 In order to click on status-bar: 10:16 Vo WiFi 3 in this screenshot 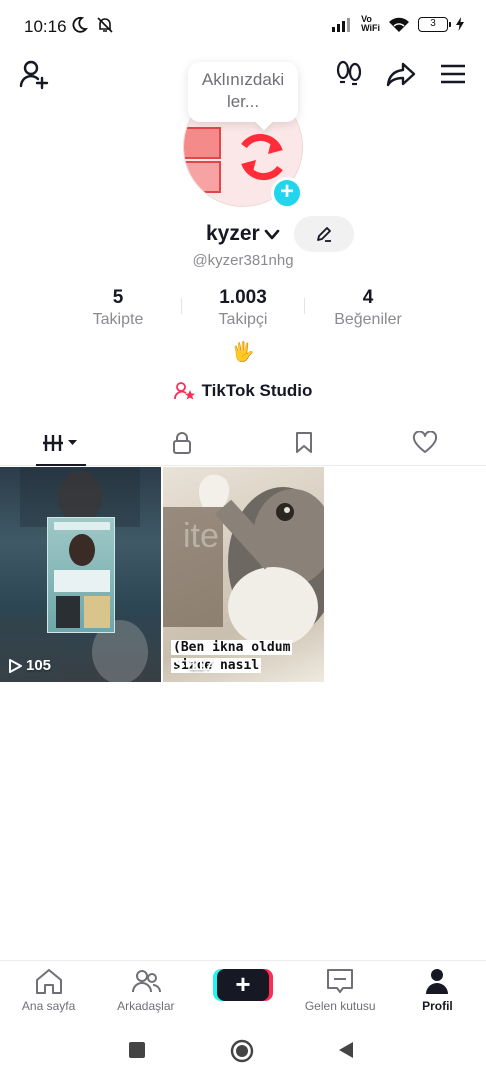, I will do `click(243, 28)`.